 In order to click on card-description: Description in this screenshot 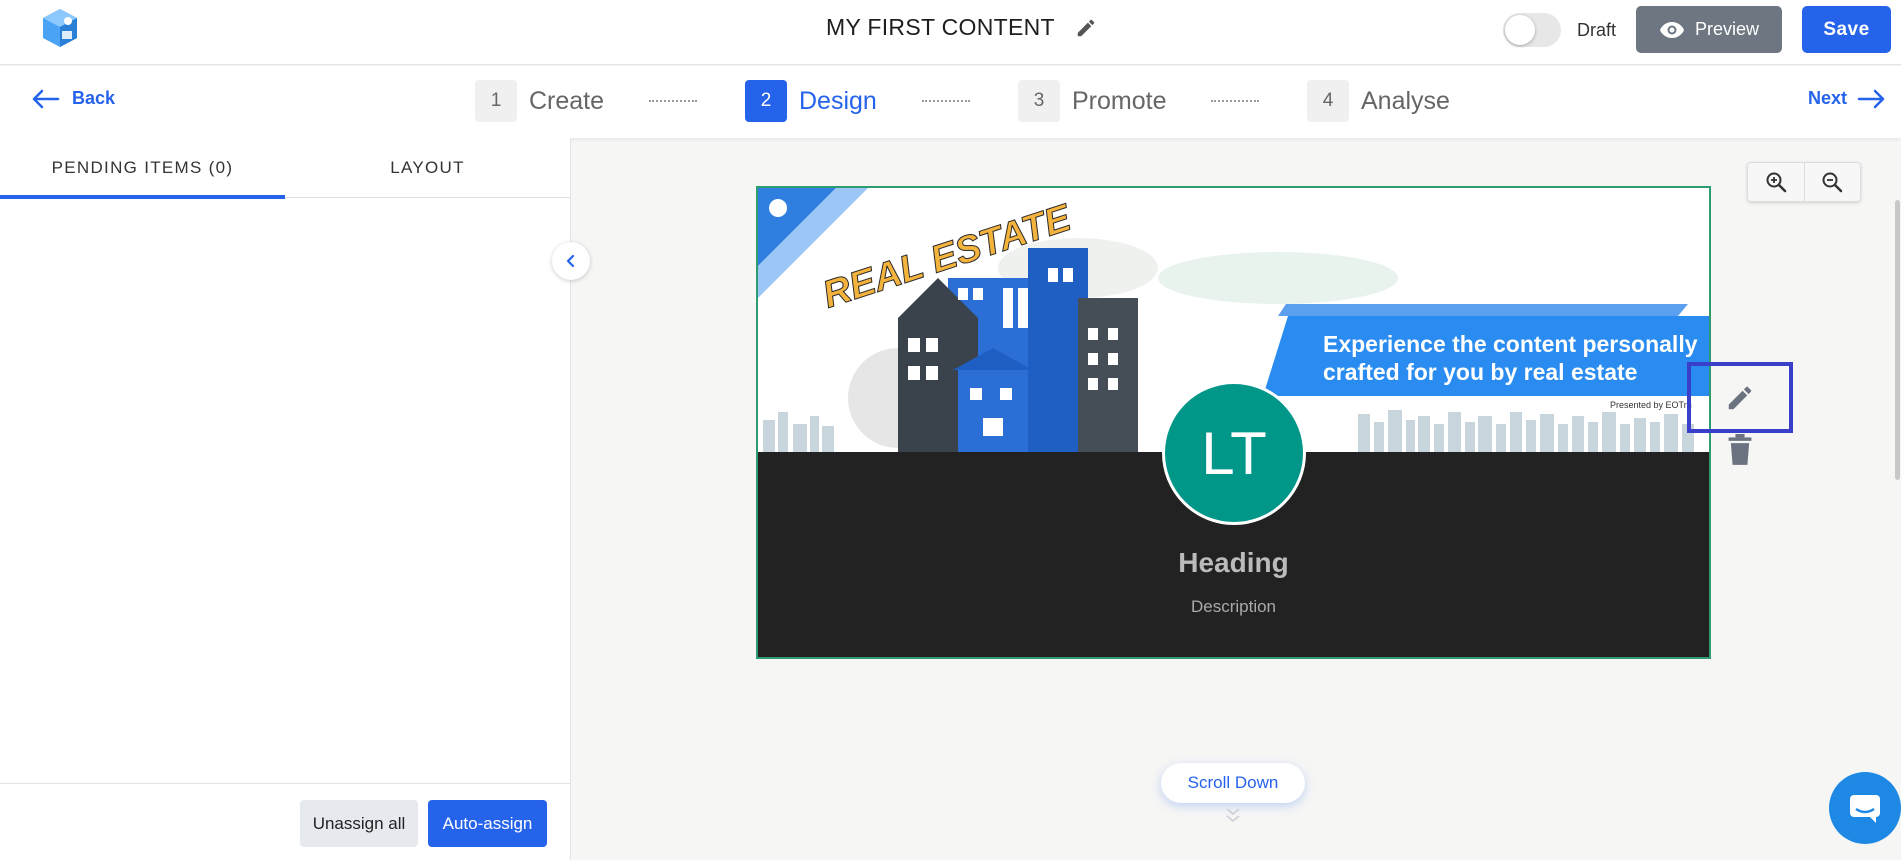, I will do `click(1233, 607)`.